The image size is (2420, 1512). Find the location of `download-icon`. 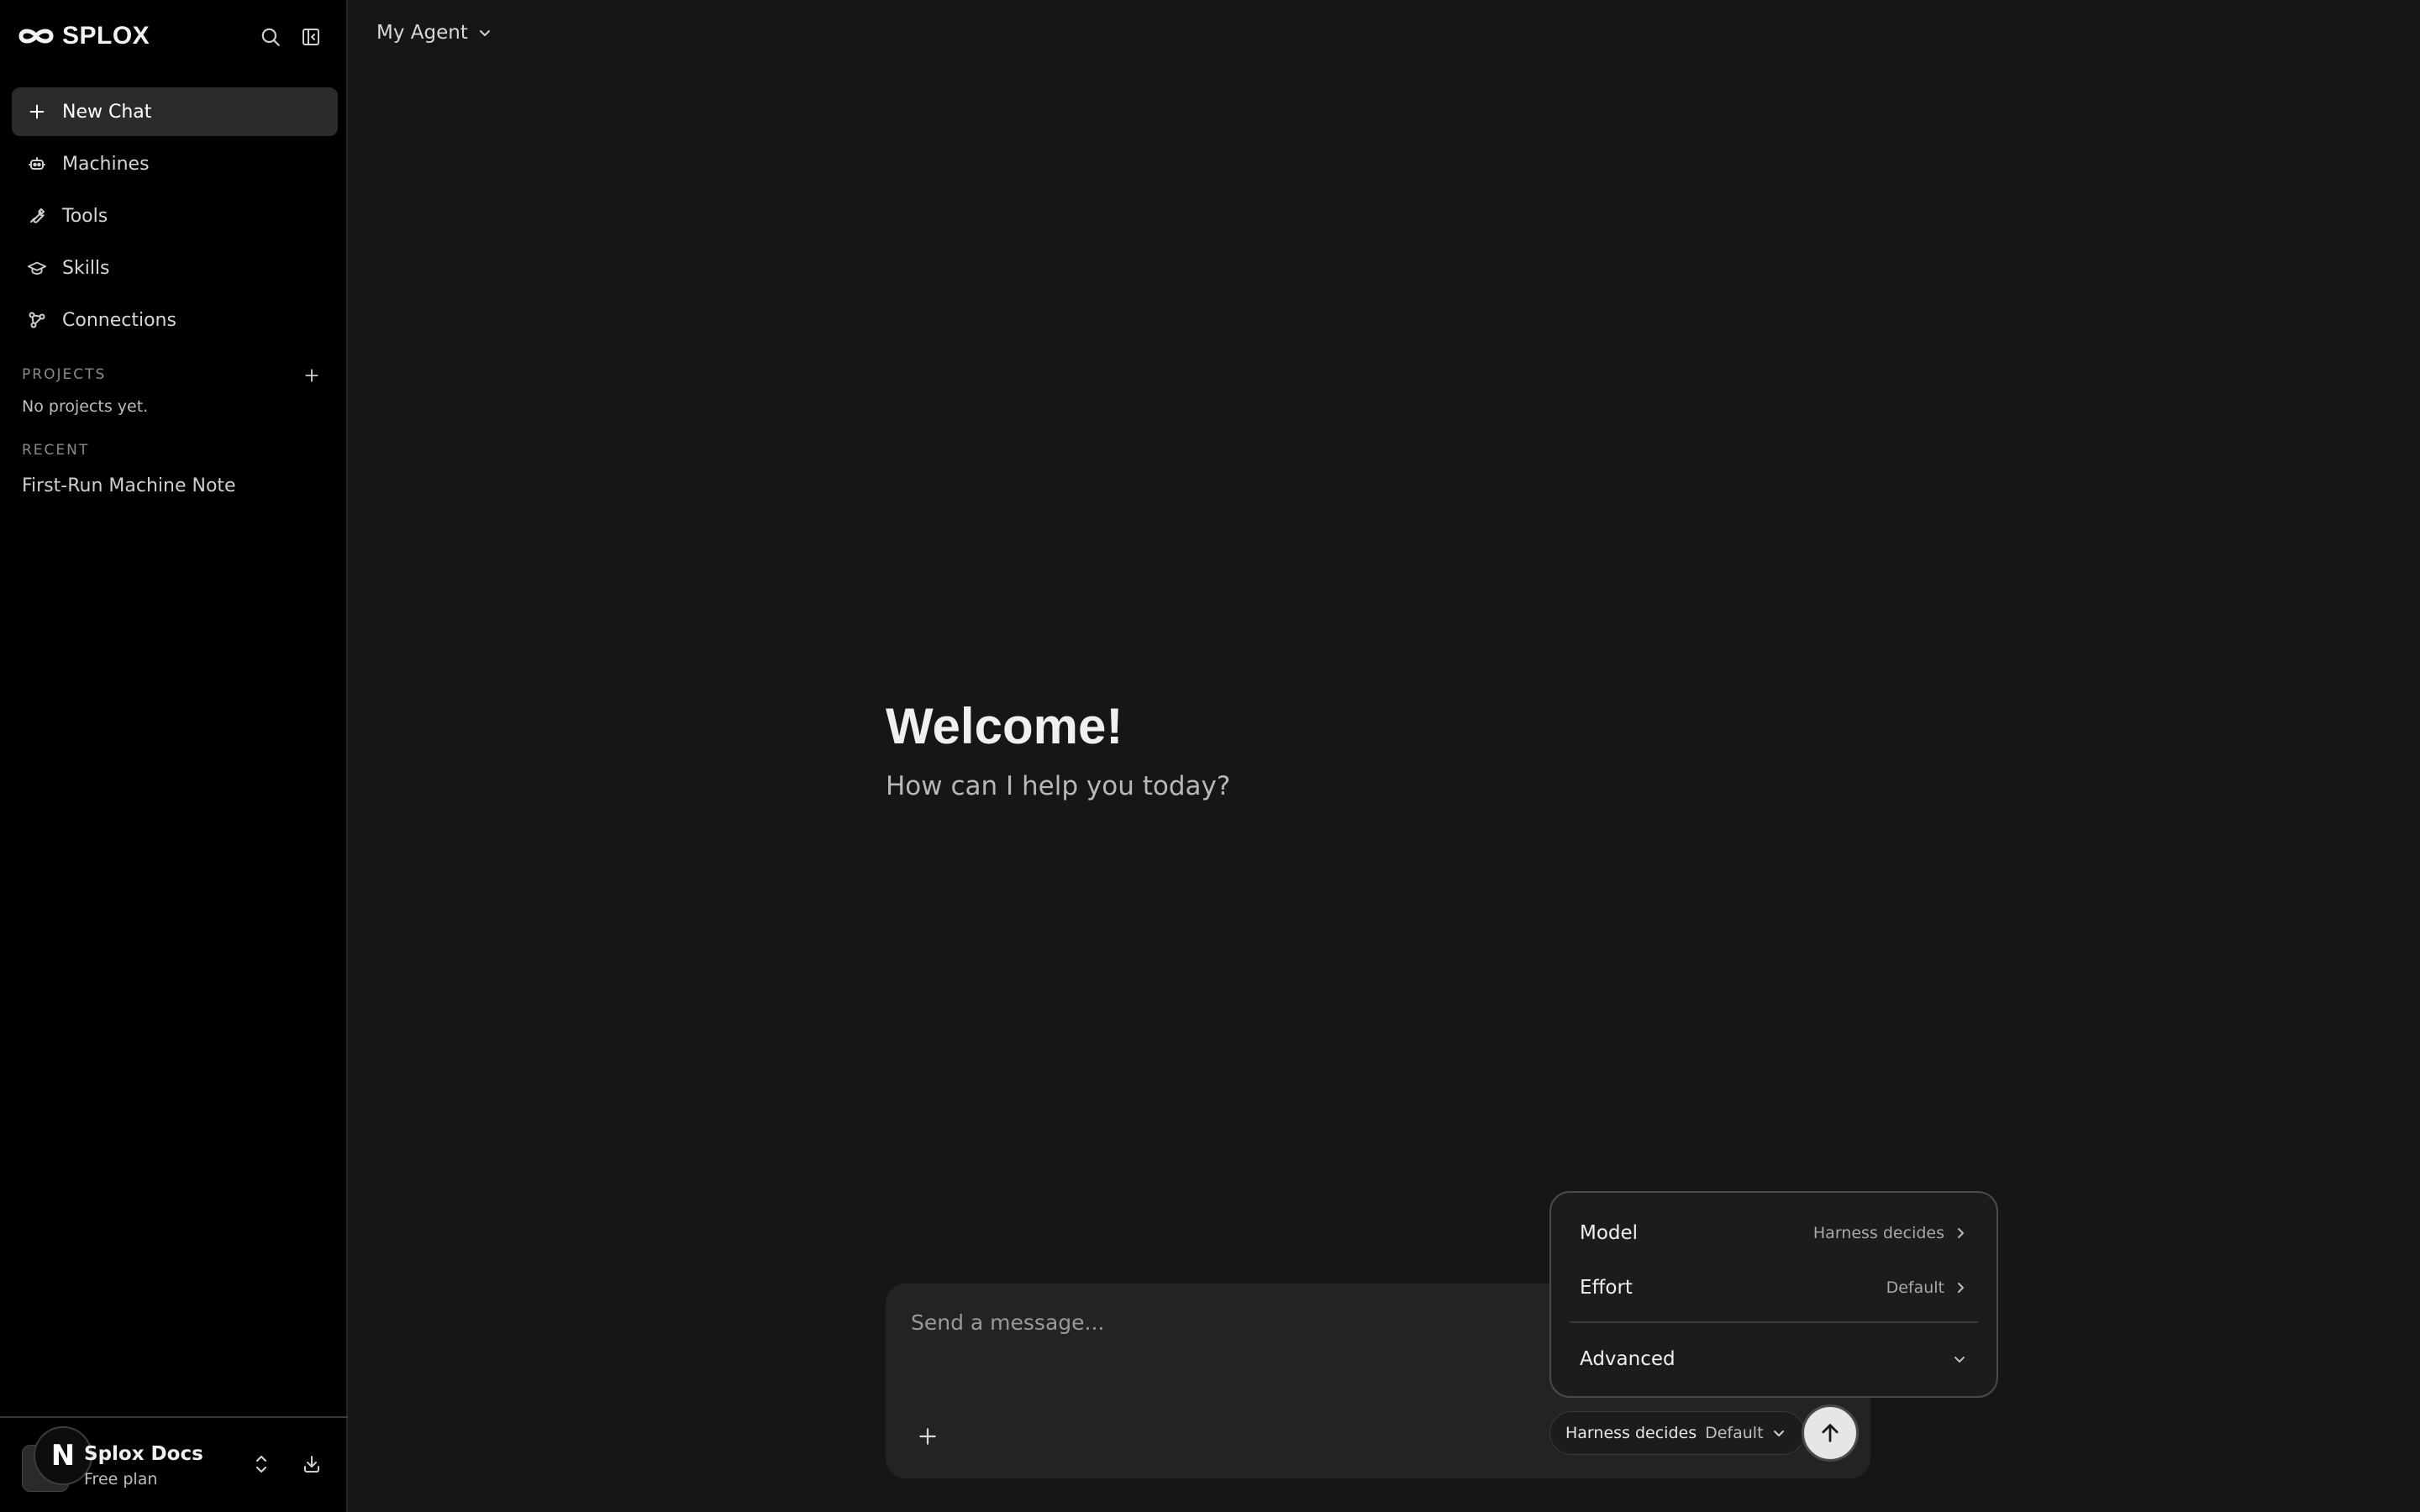

download-icon is located at coordinates (311, 1464).